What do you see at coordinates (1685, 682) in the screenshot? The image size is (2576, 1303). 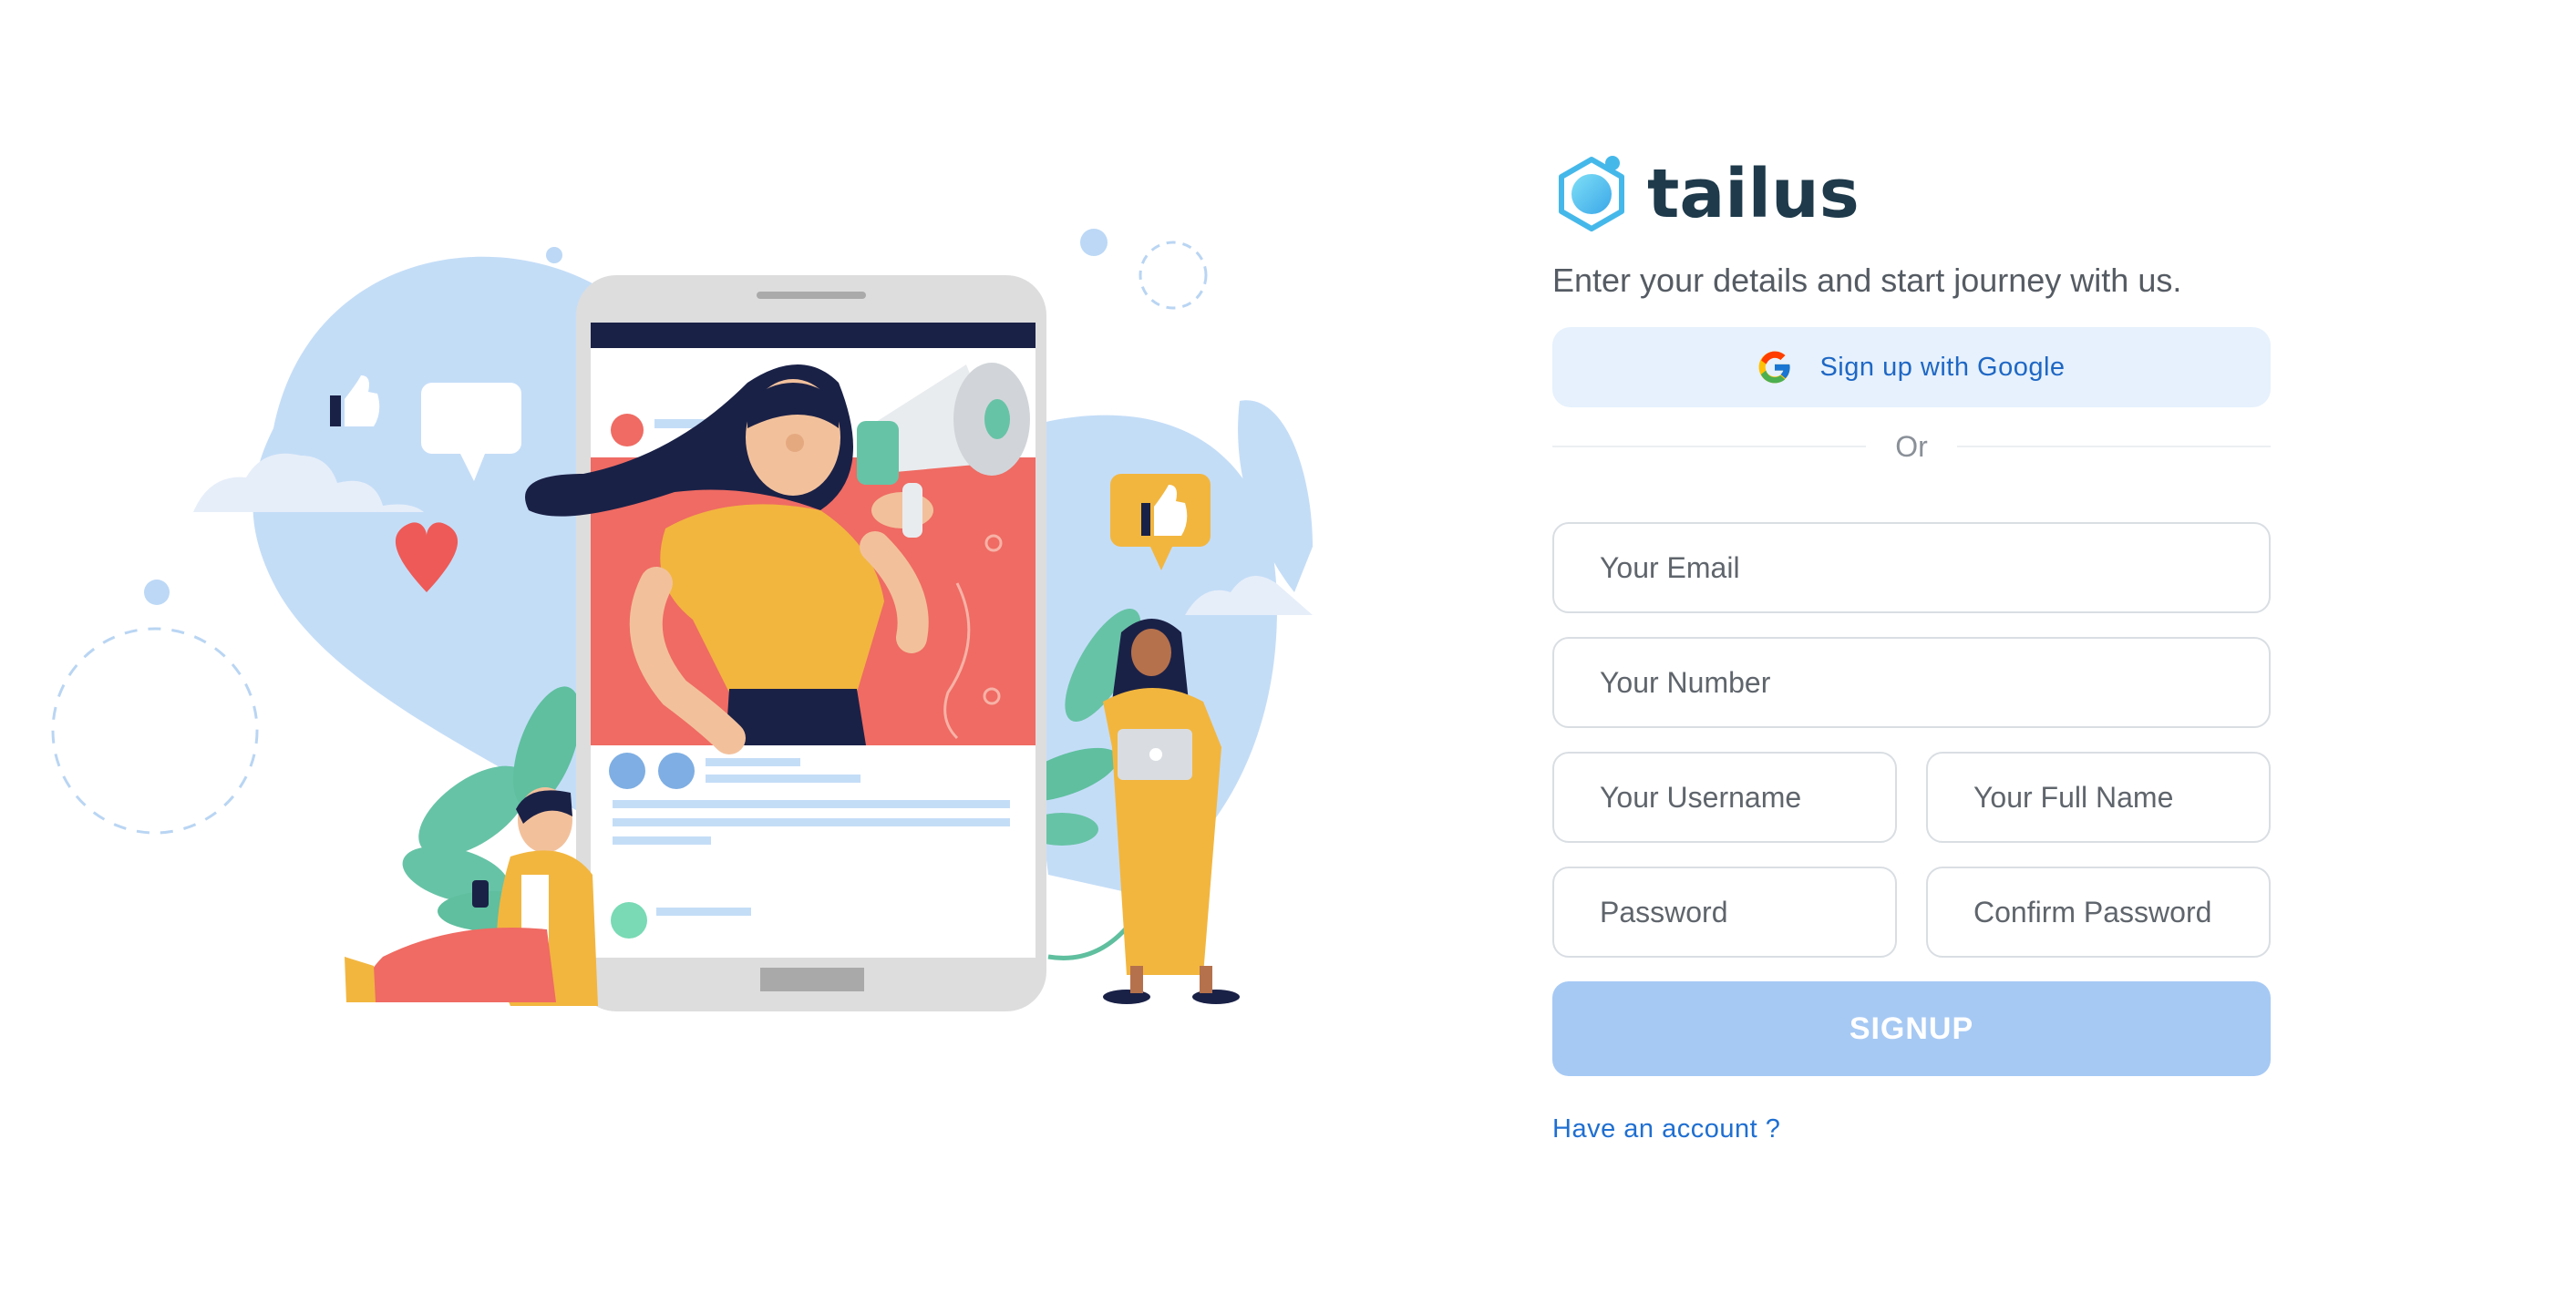 I see `number-placeholder: Your Number` at bounding box center [1685, 682].